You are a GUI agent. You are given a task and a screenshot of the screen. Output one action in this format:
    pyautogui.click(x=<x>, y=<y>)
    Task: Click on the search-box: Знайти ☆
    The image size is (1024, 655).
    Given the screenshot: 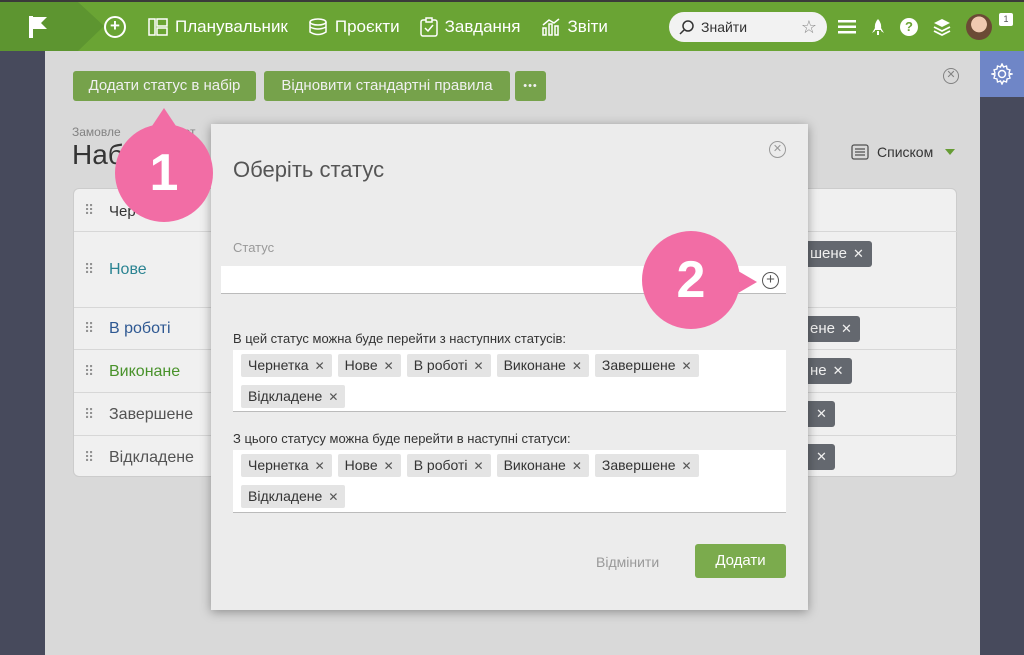 What is the action you would take?
    pyautogui.click(x=748, y=27)
    